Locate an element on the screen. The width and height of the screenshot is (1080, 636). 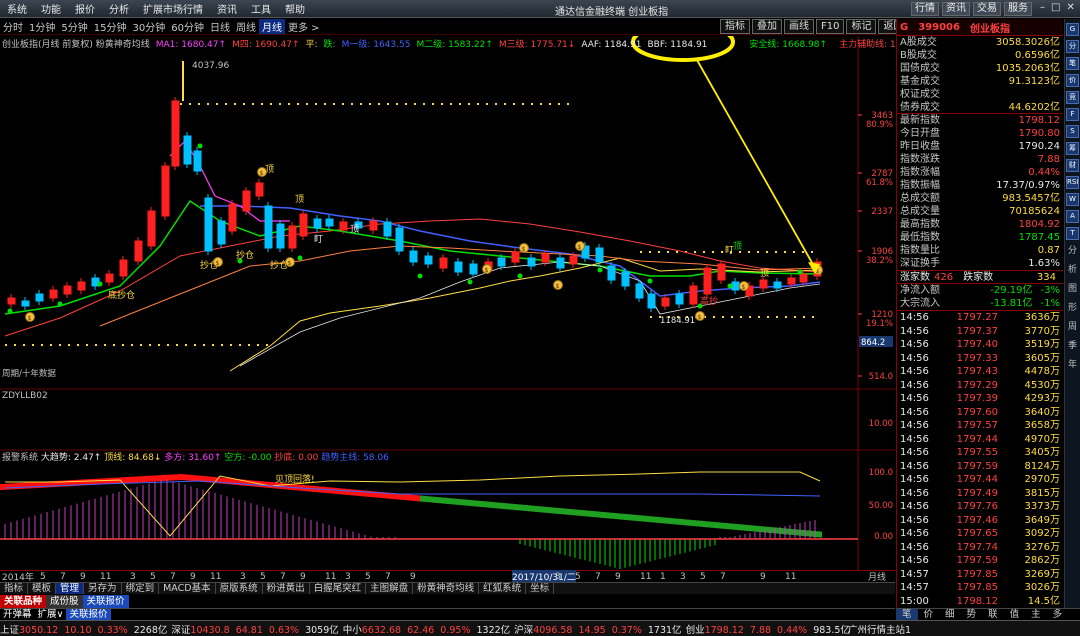
tick-time: 14:56 is located at coordinates (914, 452).